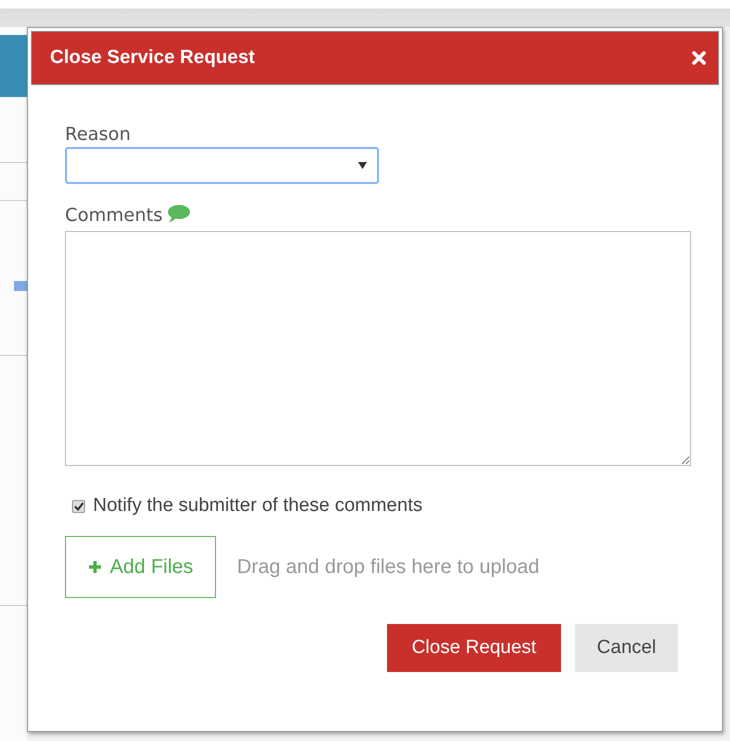 Image resolution: width=730 pixels, height=741 pixels. I want to click on close-button, so click(699, 58).